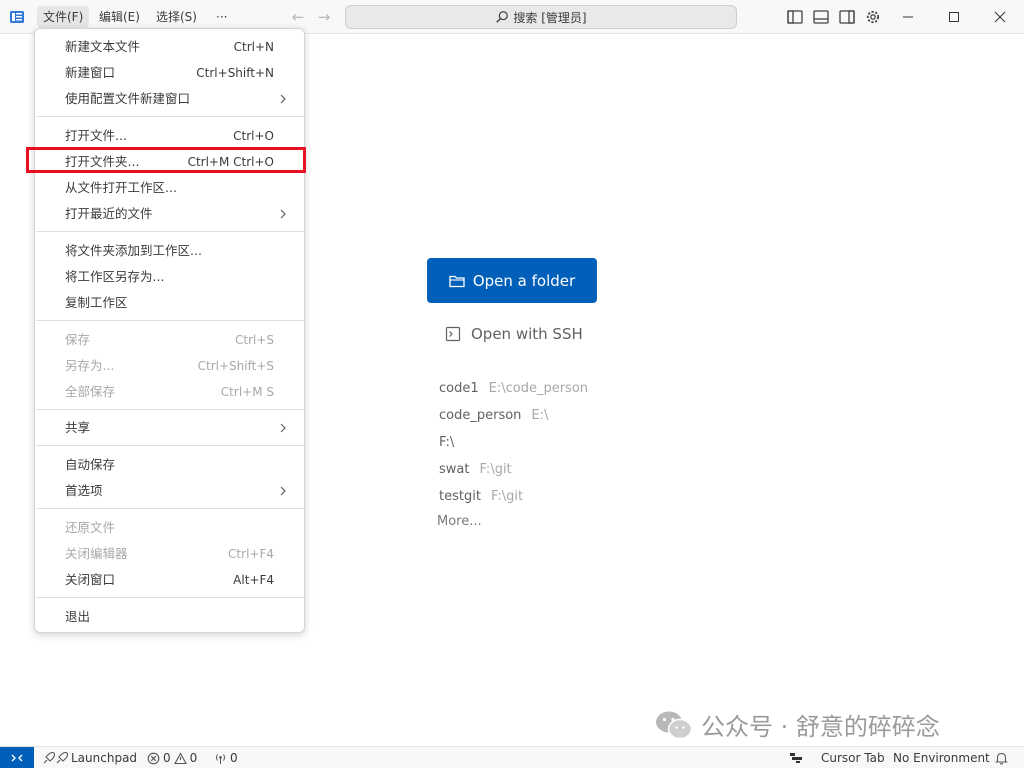  I want to click on launchpad-label: Launchpad, so click(104, 758).